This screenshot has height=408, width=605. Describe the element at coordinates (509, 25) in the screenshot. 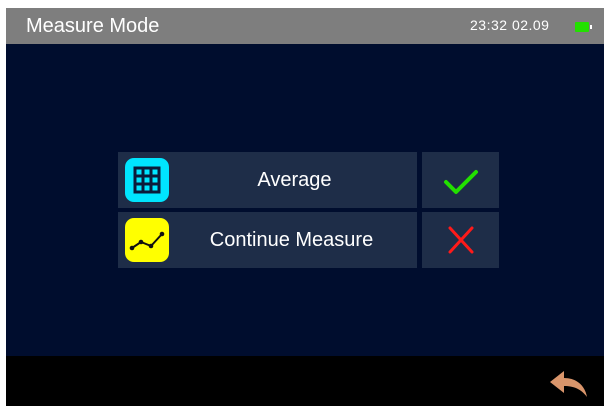

I see `clock-readout: 23:32 02.09` at that location.